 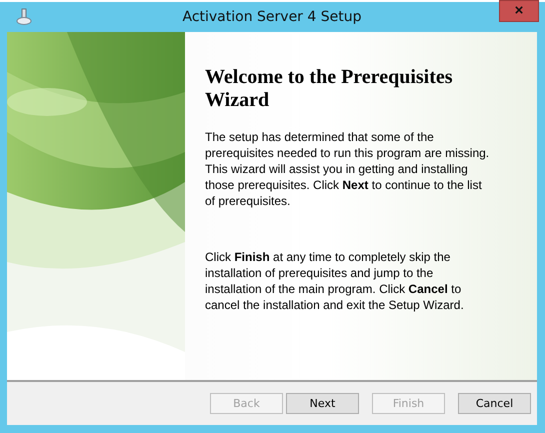 What do you see at coordinates (322, 403) in the screenshot?
I see `wizard-button: Next` at bounding box center [322, 403].